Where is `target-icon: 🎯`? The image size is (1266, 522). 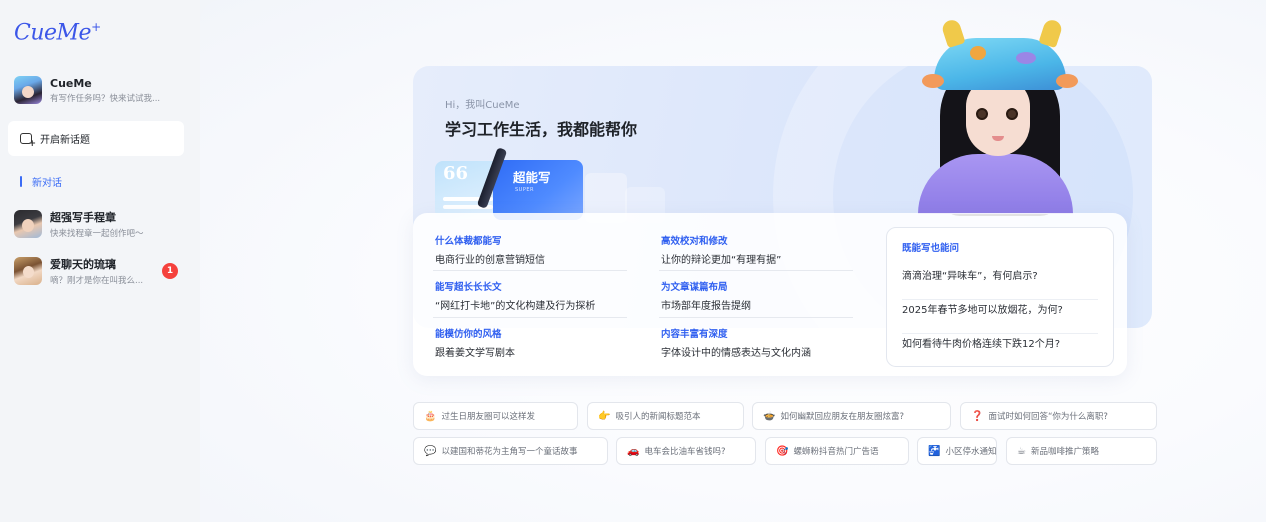 target-icon: 🎯 is located at coordinates (782, 451).